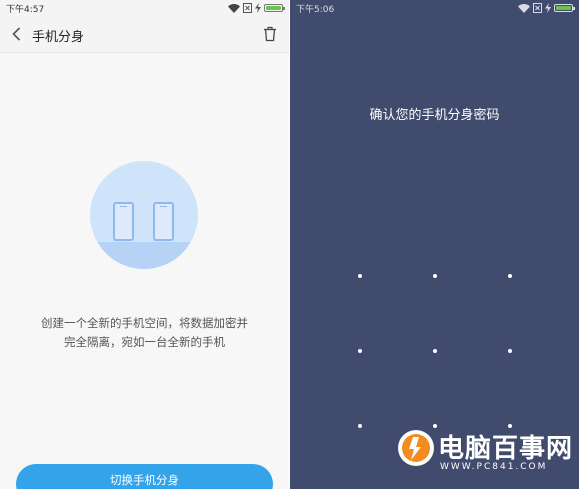 The width and height of the screenshot is (579, 489). Describe the element at coordinates (144, 34) in the screenshot. I see `title-bar: 手机分身` at that location.